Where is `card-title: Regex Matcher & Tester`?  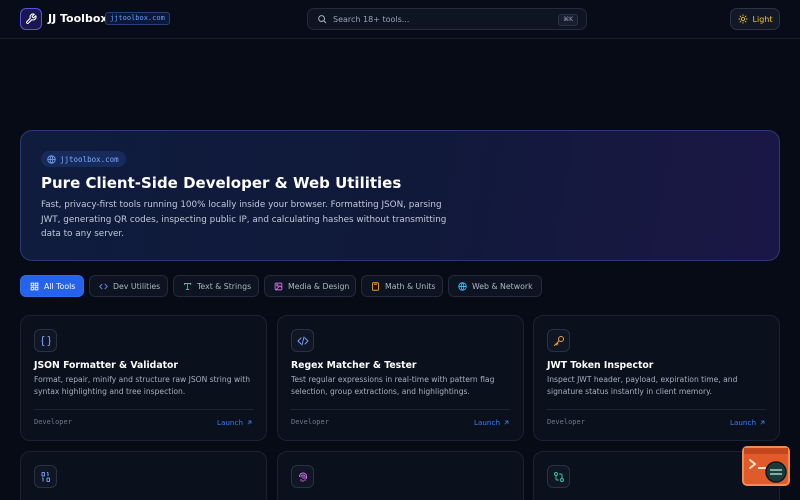
card-title: Regex Matcher & Tester is located at coordinates (354, 365).